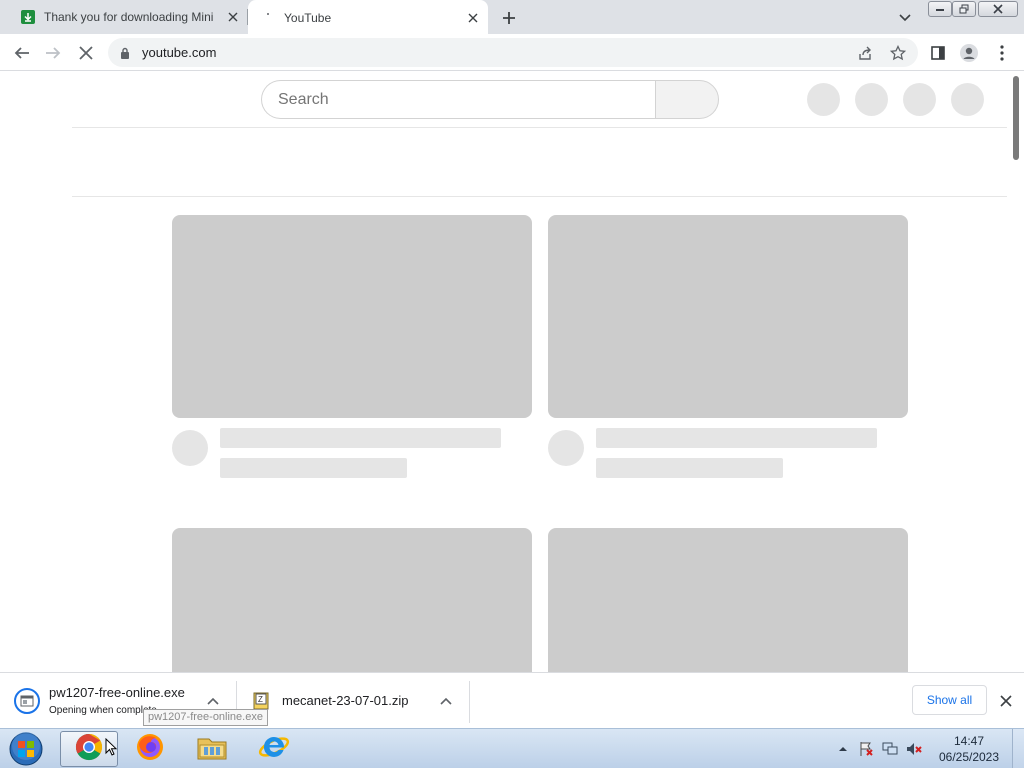 The height and width of the screenshot is (768, 1024). What do you see at coordinates (53, 53) in the screenshot?
I see `forward-arrow-icon` at bounding box center [53, 53].